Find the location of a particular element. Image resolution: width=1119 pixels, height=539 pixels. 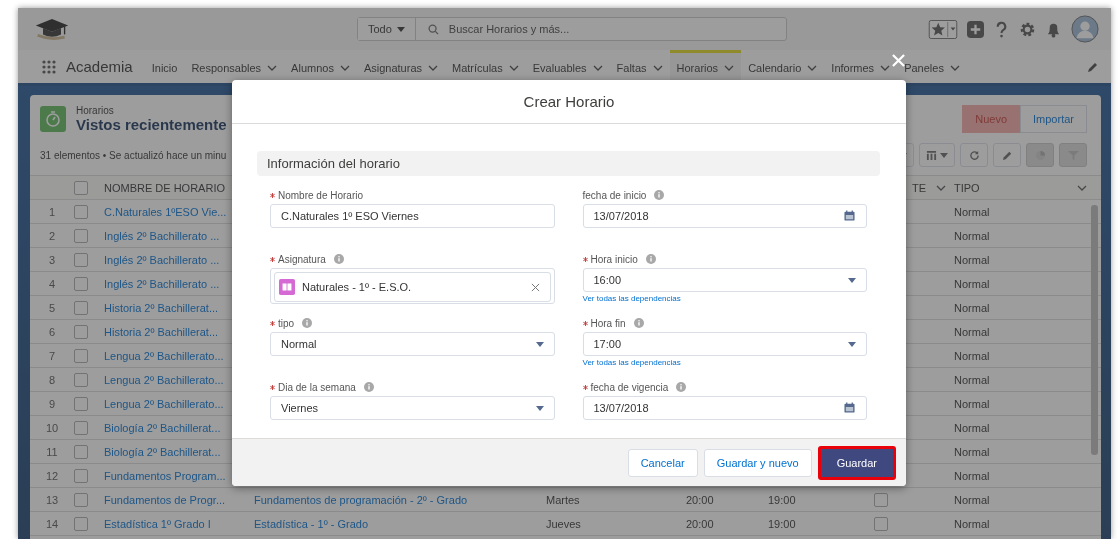

app-launcher-icon is located at coordinates (49, 66).